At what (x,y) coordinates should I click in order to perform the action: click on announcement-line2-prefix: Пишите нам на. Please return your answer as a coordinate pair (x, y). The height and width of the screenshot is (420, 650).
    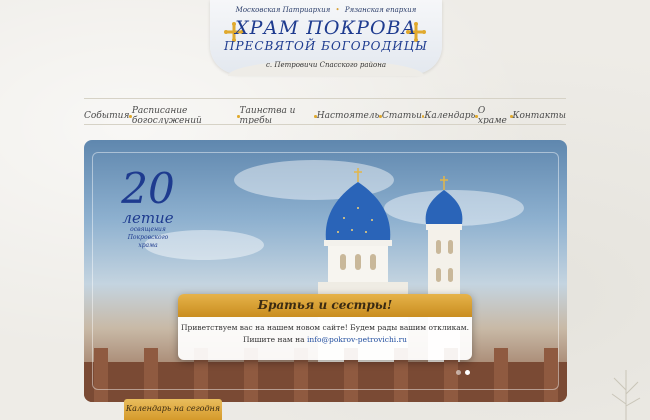
    Looking at the image, I should click on (275, 339).